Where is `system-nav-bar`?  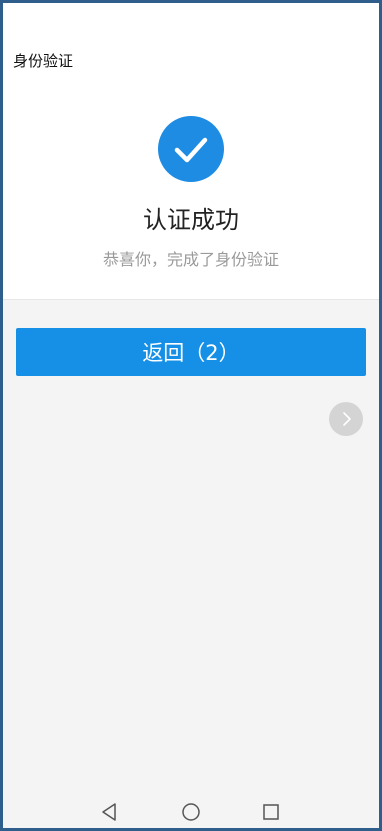
system-nav-bar is located at coordinates (191, 809).